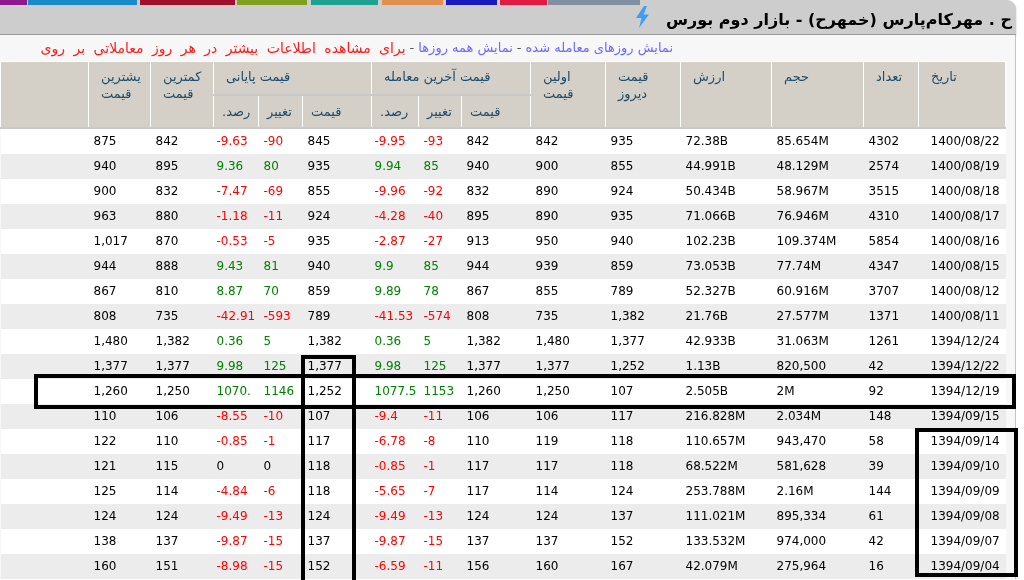 The width and height of the screenshot is (1024, 580). Describe the element at coordinates (962, 291) in the screenshot. I see `table-cell: 1400/08/12` at that location.